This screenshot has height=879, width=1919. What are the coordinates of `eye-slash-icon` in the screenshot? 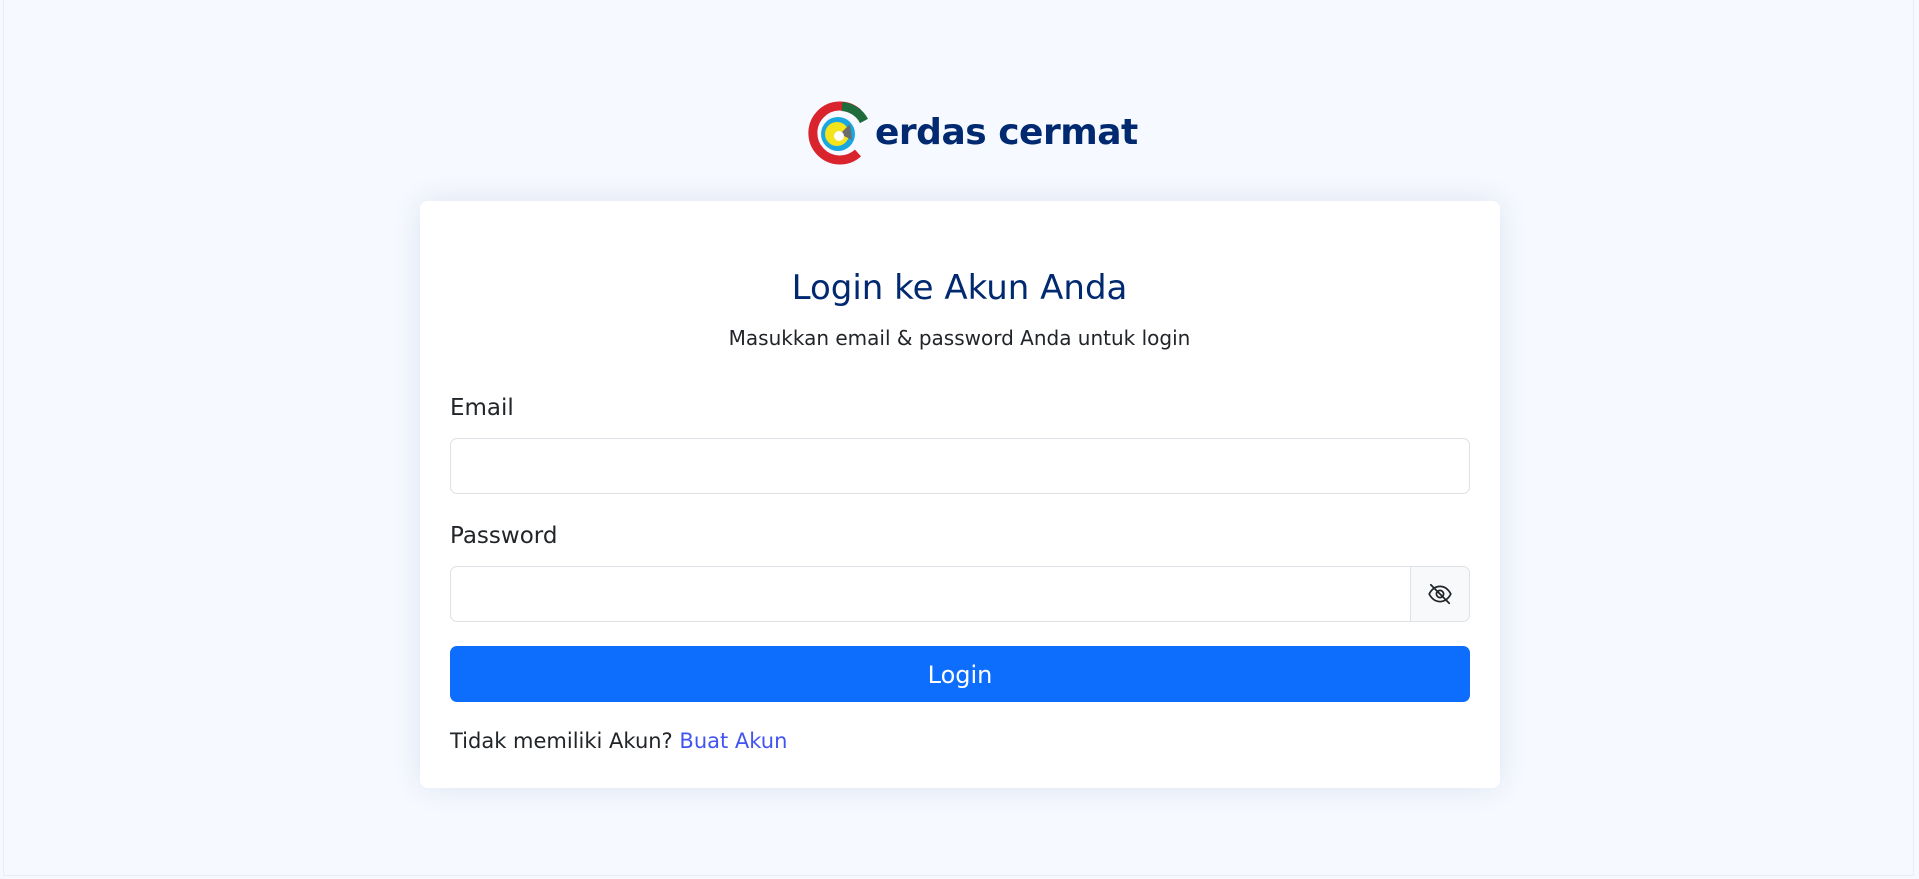 It's located at (1440, 594).